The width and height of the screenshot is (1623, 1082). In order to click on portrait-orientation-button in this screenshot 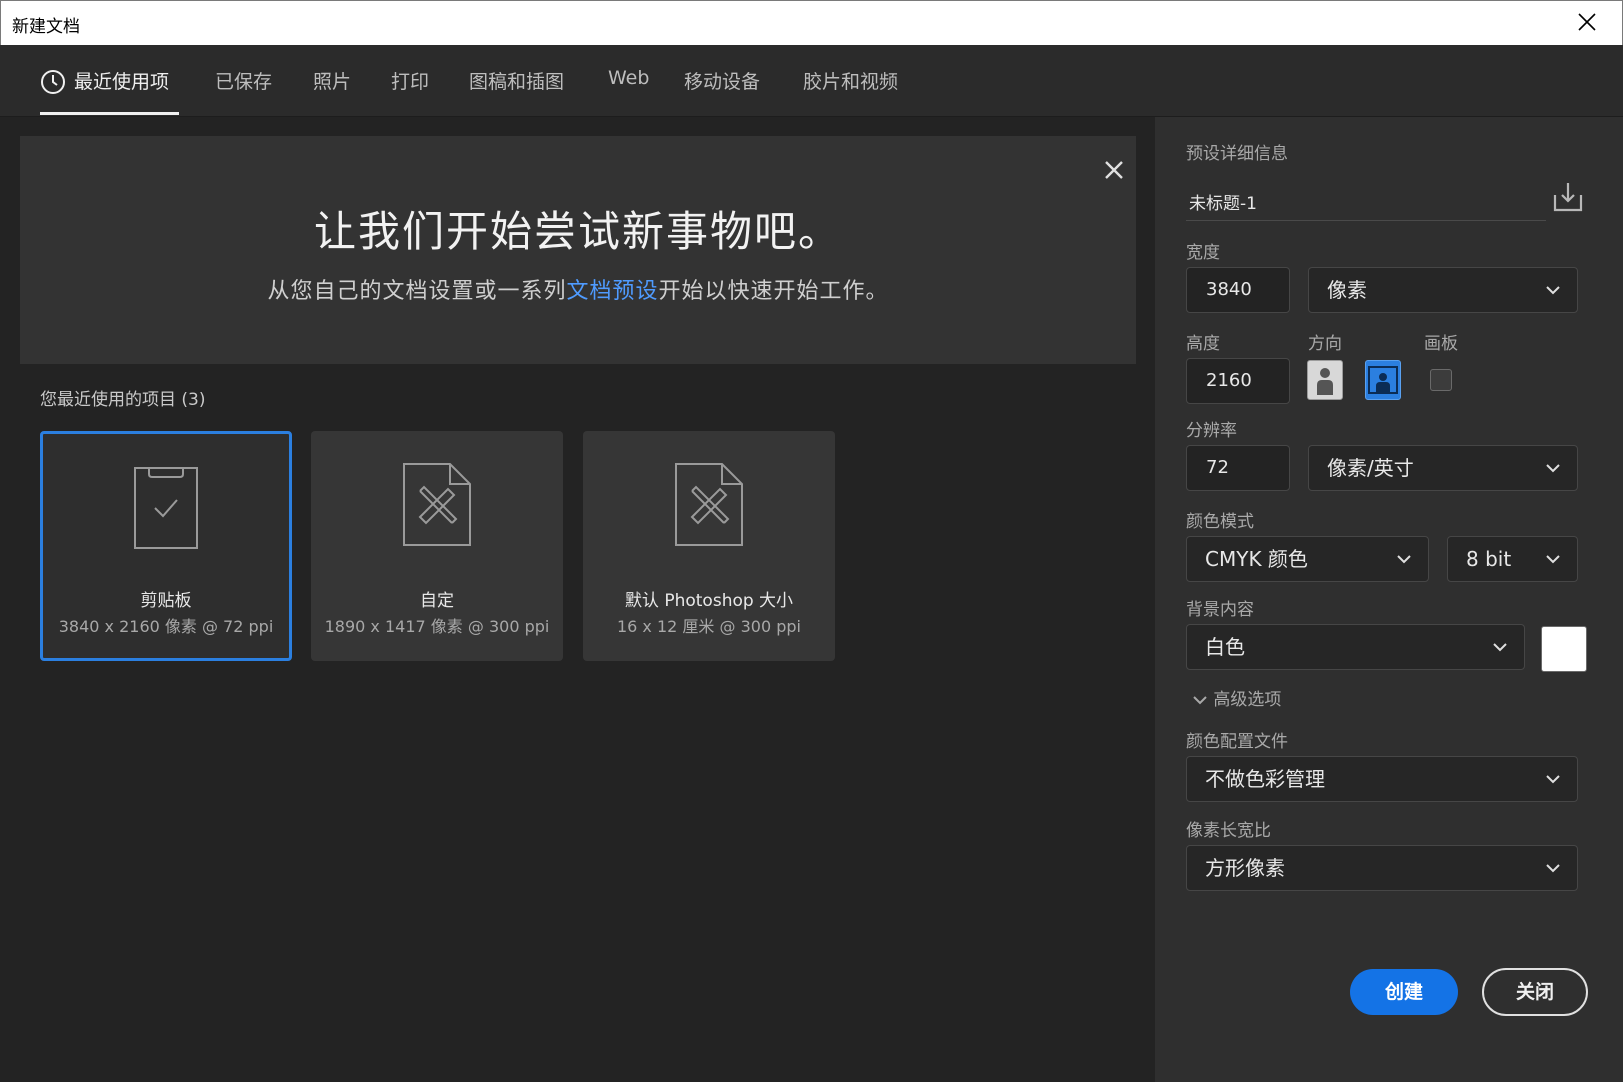, I will do `click(1325, 380)`.